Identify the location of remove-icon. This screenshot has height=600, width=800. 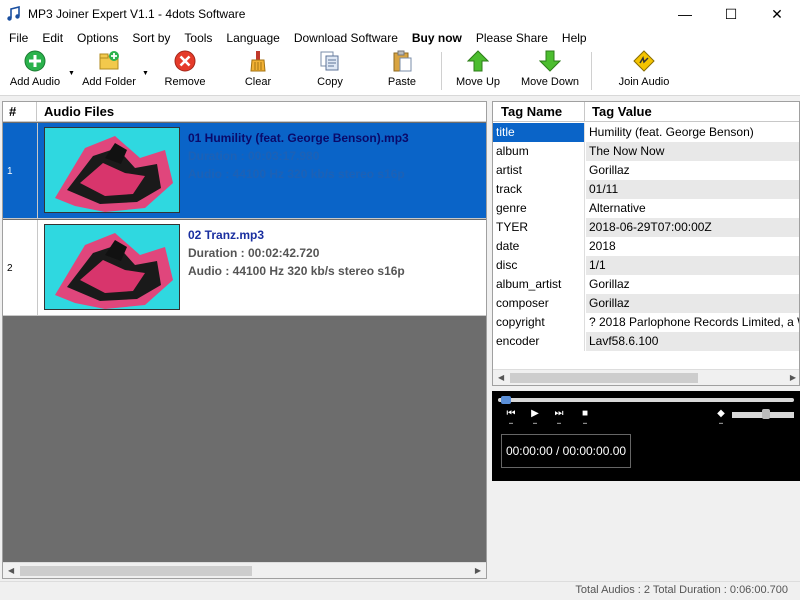
(185, 61).